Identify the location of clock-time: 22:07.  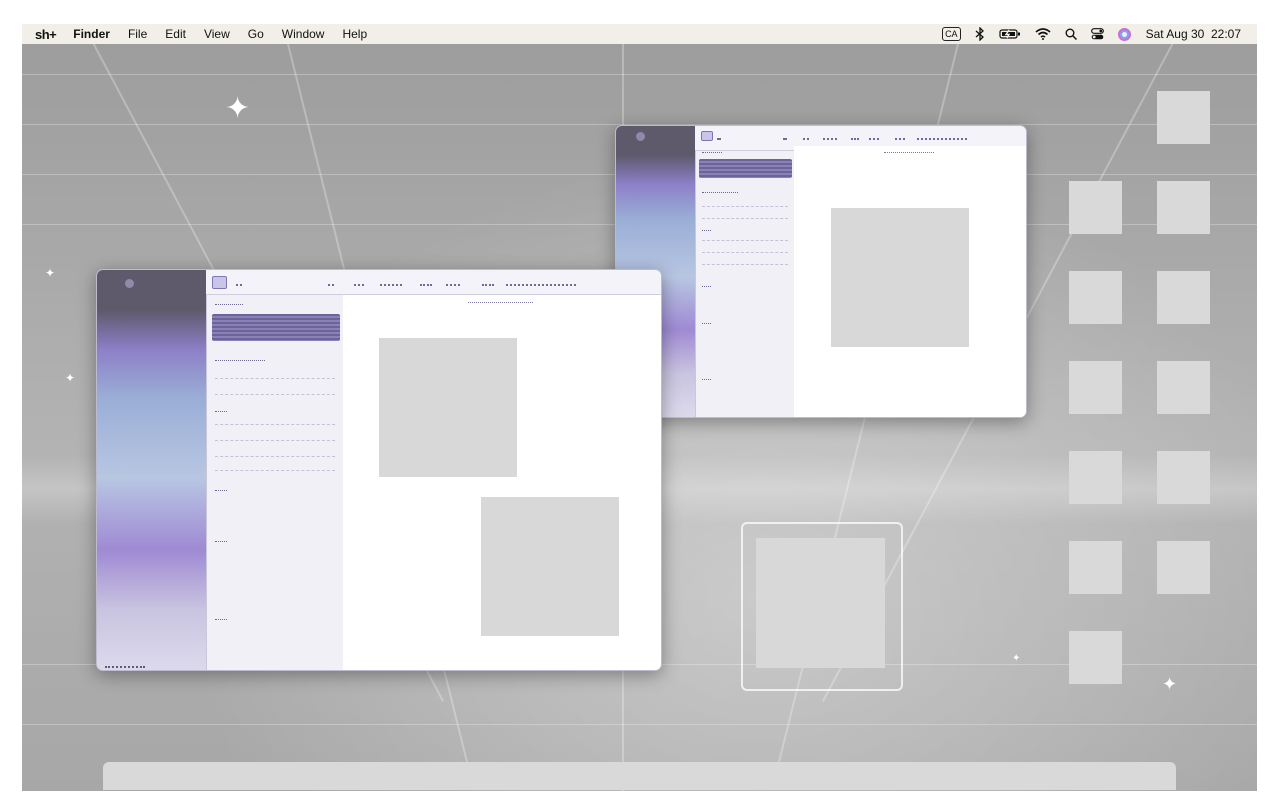
(1225, 34).